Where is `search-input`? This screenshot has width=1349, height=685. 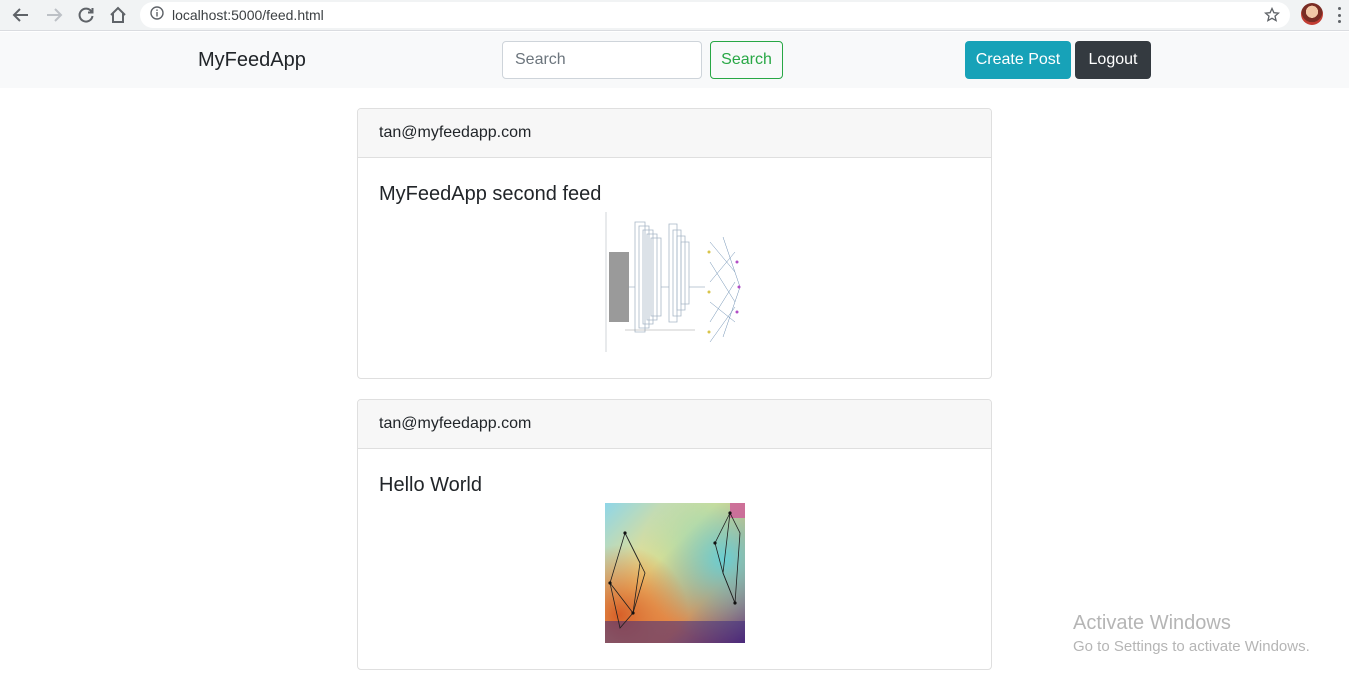
search-input is located at coordinates (602, 60).